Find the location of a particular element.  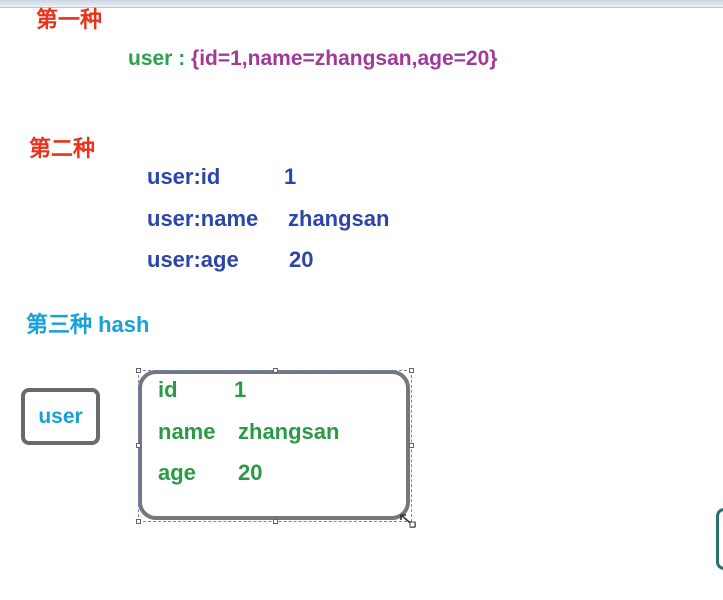

hash-key-label: user is located at coordinates (60, 416).